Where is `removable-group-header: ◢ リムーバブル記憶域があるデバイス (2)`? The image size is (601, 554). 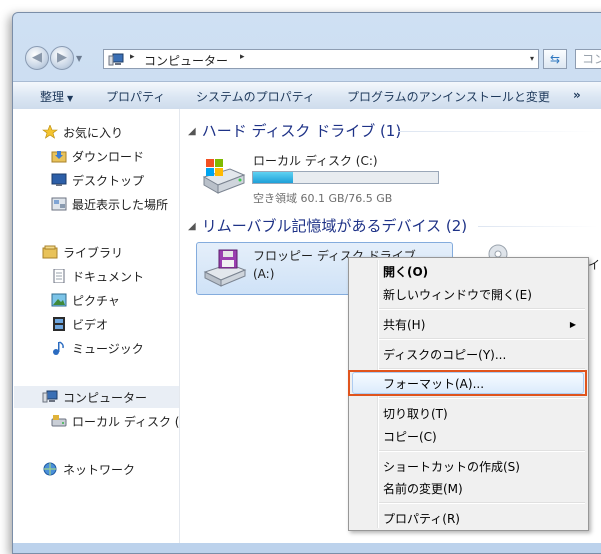 removable-group-header: ◢ リムーバブル記憶域があるデバイス (2) is located at coordinates (327, 225).